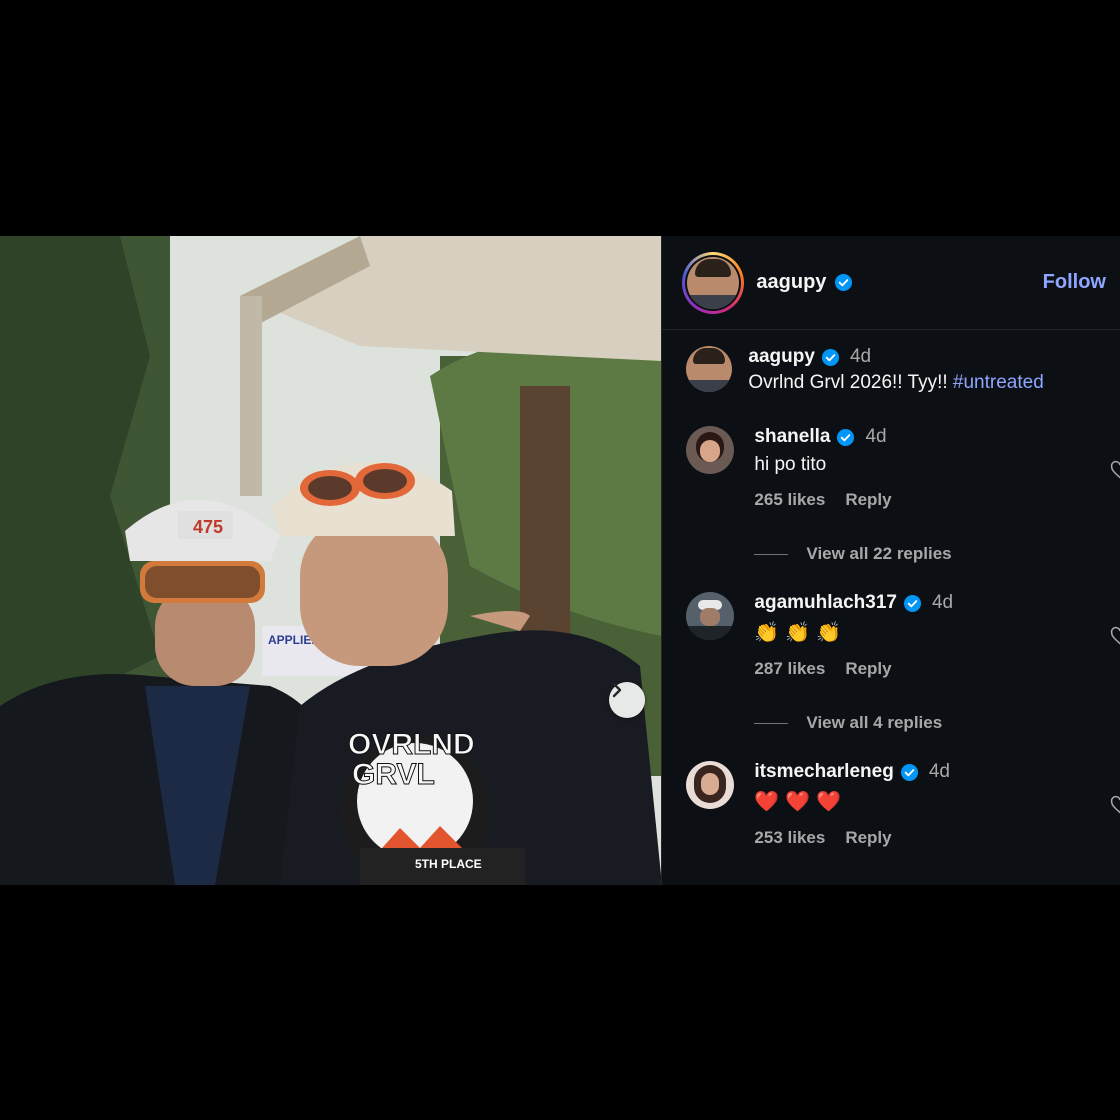  Describe the element at coordinates (791, 282) in the screenshot. I see `author-username: aagupy` at that location.